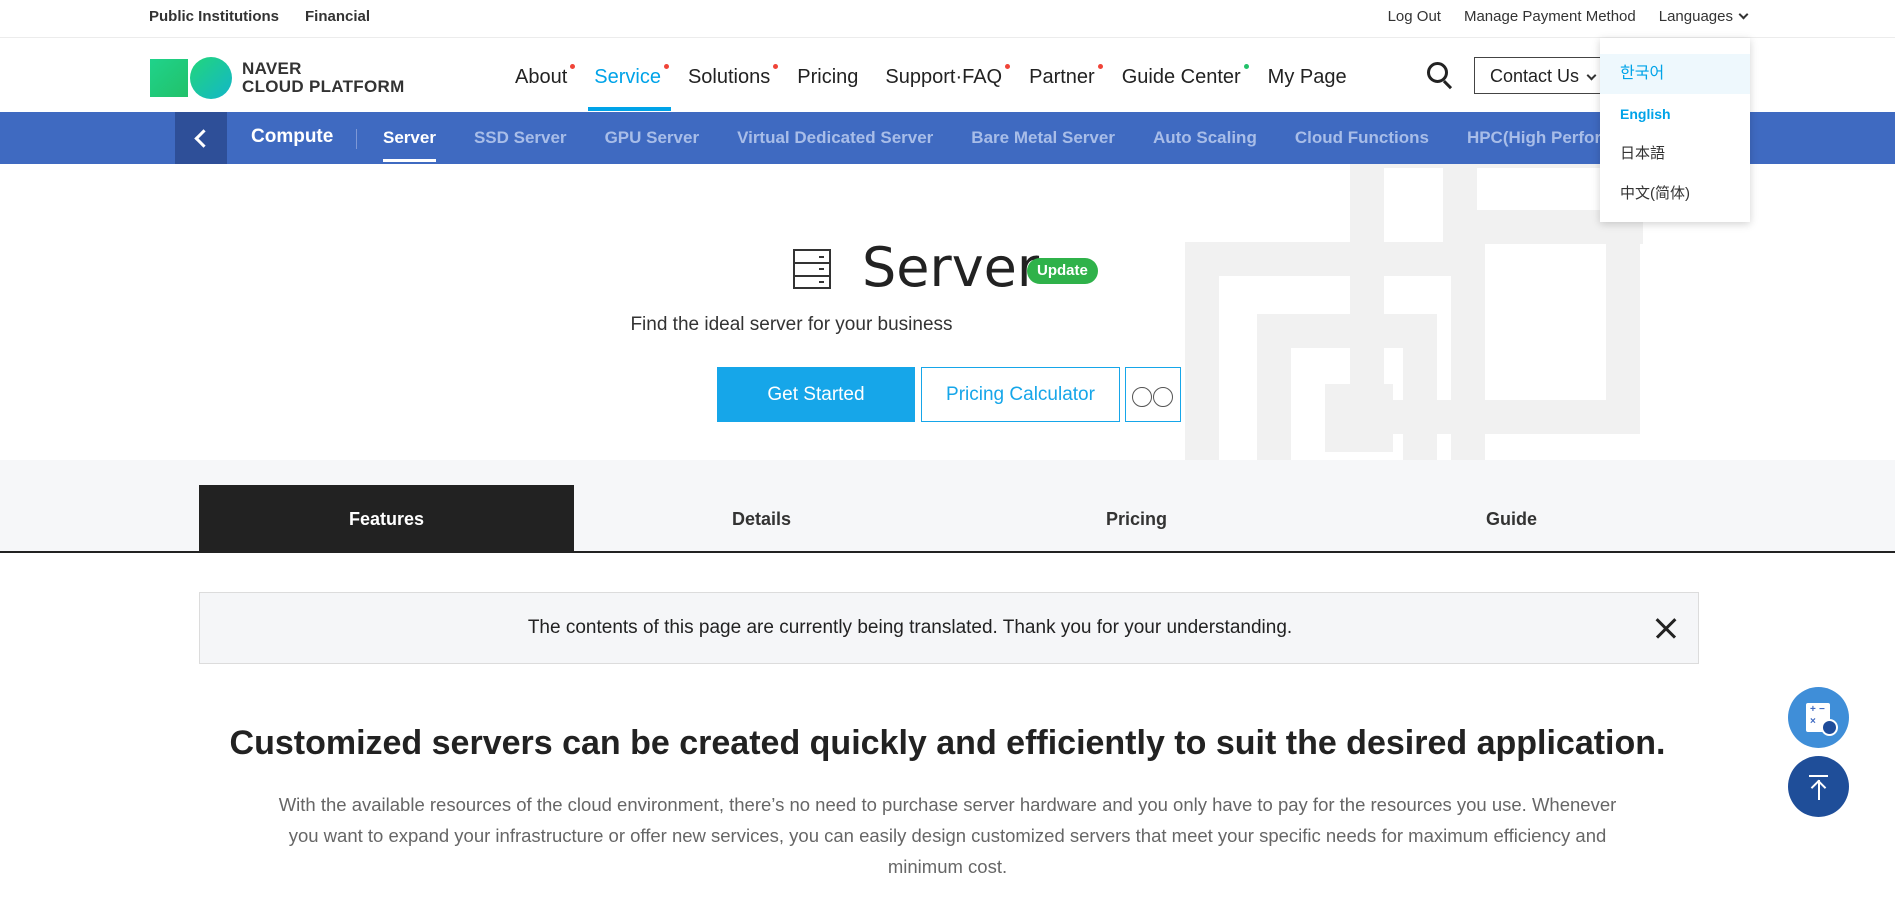  I want to click on financial-link: Financial, so click(337, 16).